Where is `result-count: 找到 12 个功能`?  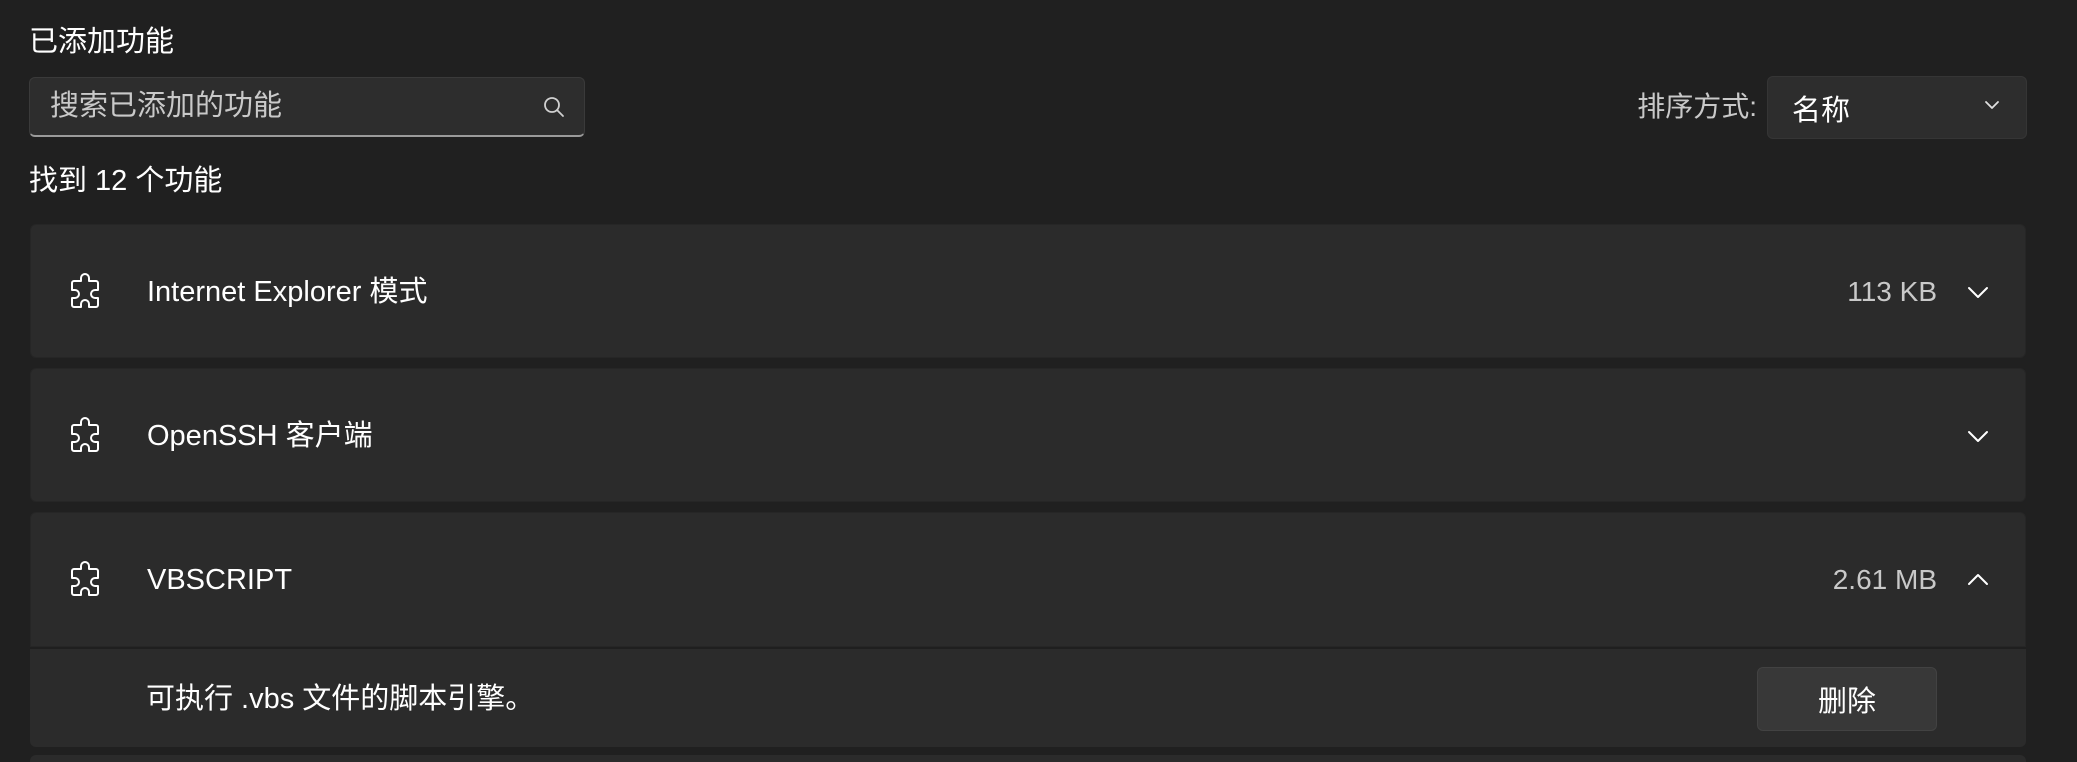
result-count: 找到 12 个功能 is located at coordinates (126, 181).